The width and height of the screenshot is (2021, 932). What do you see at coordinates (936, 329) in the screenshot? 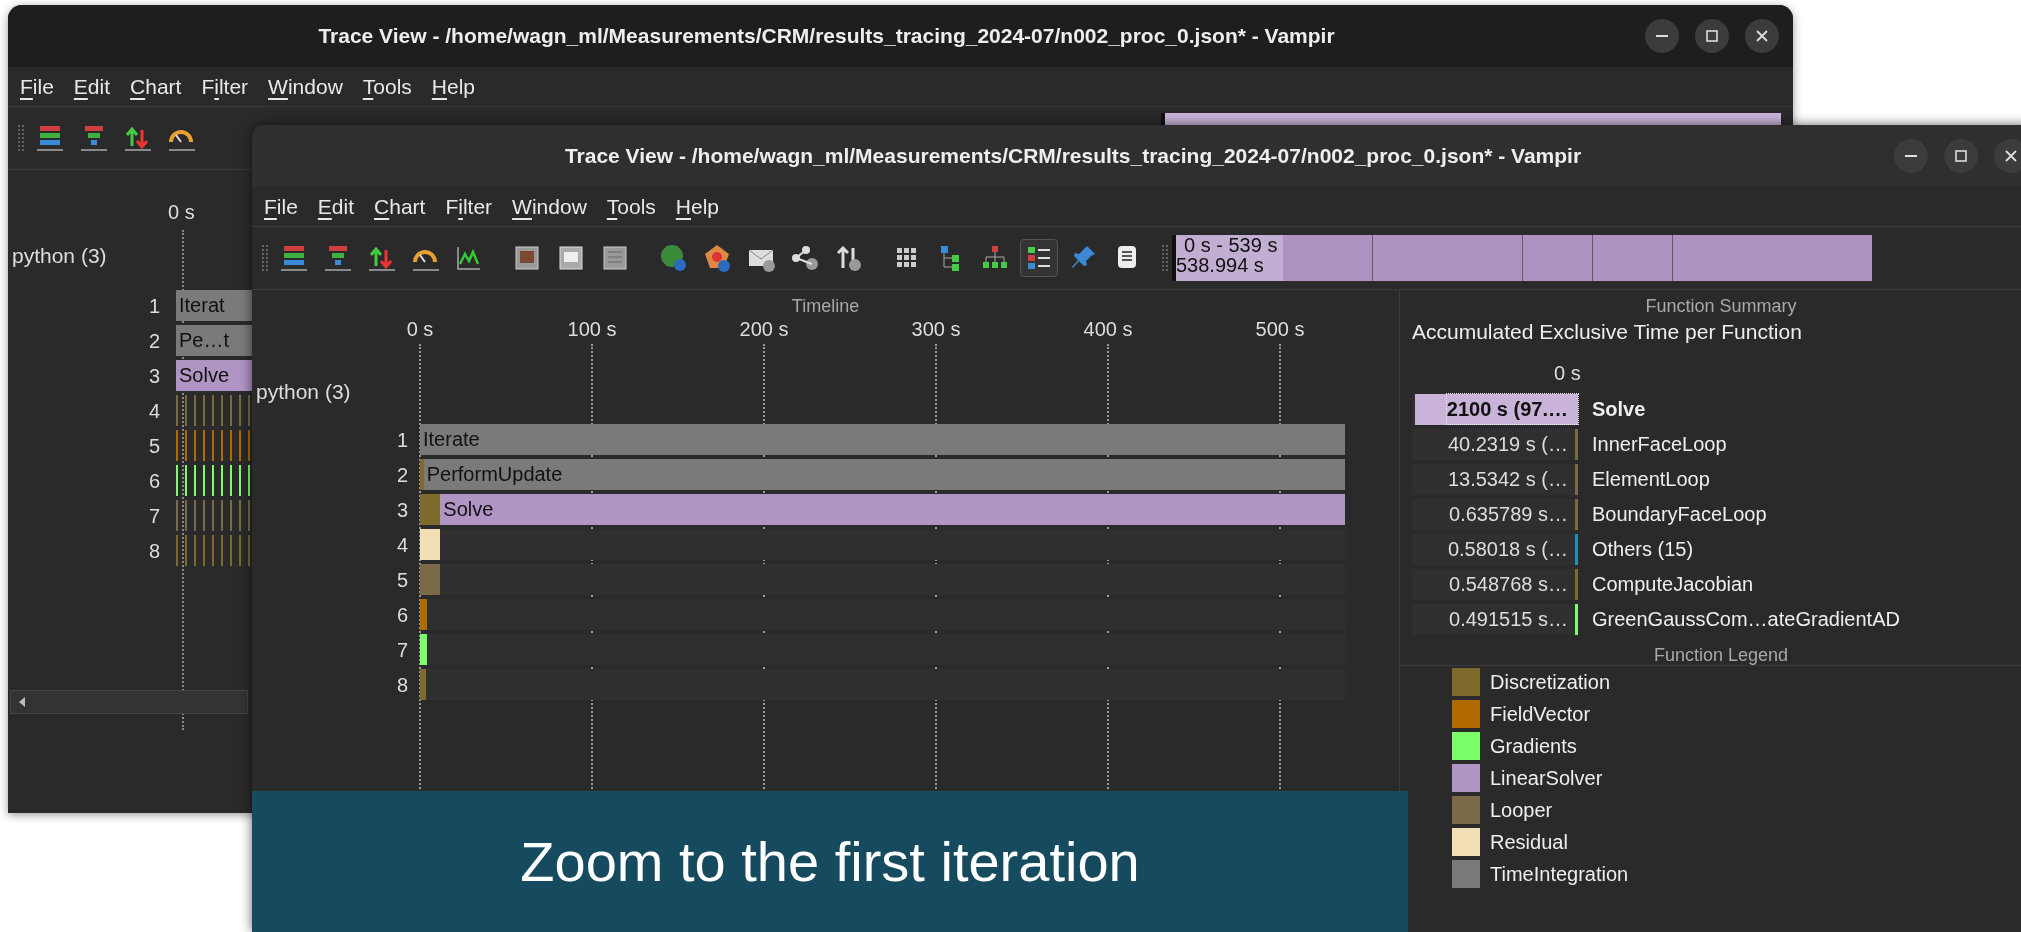
I see `axis-tick: 300 s` at bounding box center [936, 329].